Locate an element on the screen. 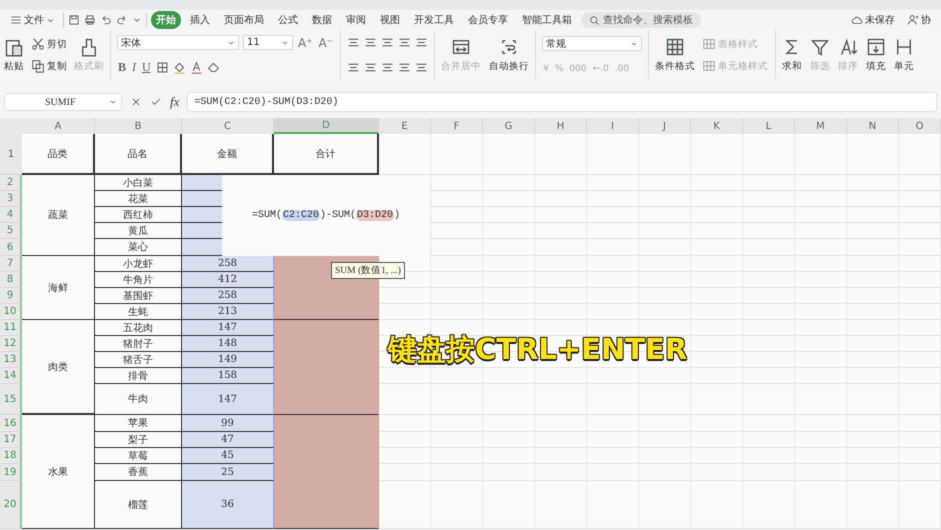  number-format-field: 常规 is located at coordinates (592, 44).